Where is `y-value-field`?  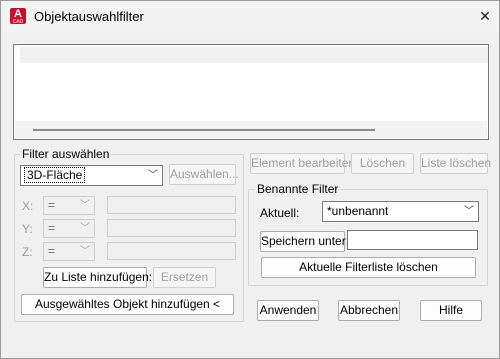
y-value-field is located at coordinates (171, 228).